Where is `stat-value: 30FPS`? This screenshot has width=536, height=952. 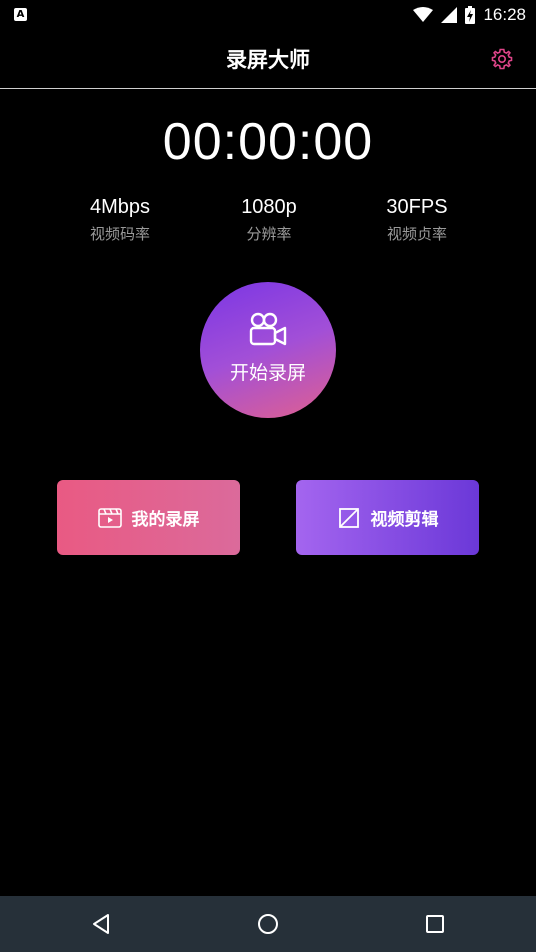 stat-value: 30FPS is located at coordinates (417, 207).